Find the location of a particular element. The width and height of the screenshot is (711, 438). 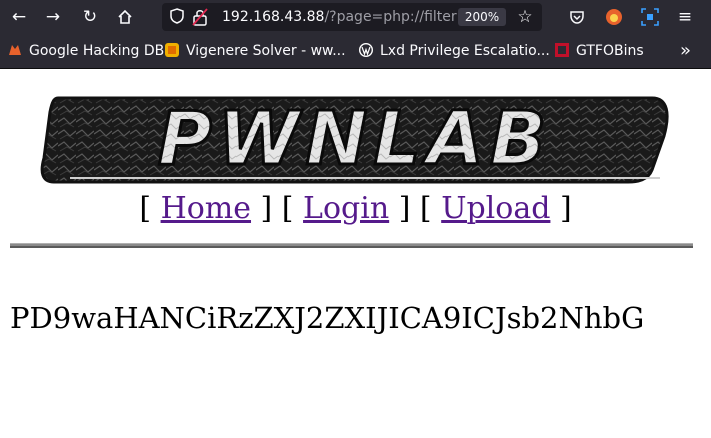

site-nav: [ Home ] [ Login ] [ Upload ] is located at coordinates (355, 208).